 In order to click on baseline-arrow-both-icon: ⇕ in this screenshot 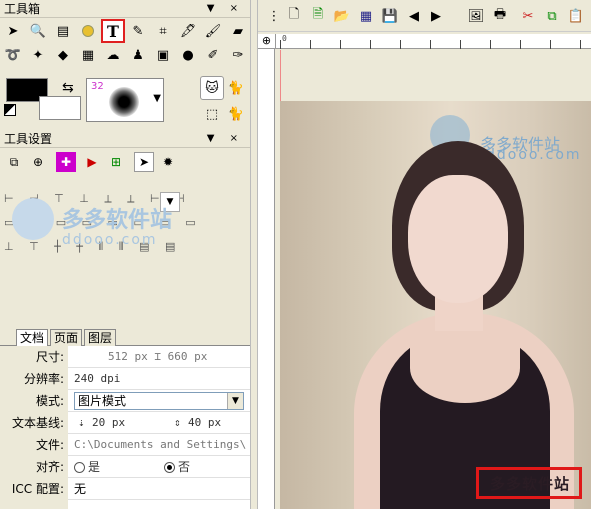, I will do `click(177, 422)`.